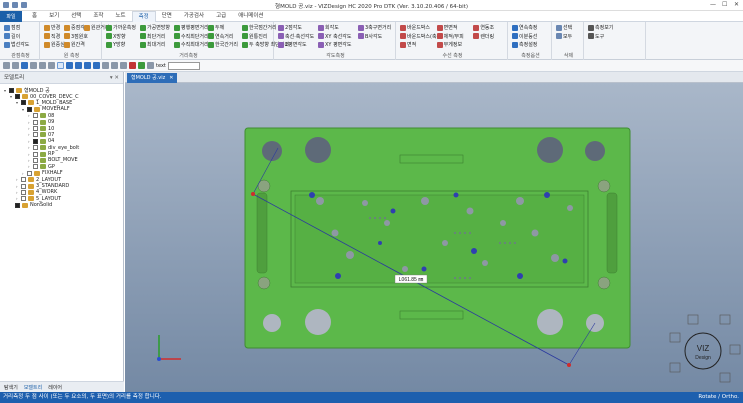 Image resolution: width=743 pixels, height=403 pixels. Describe the element at coordinates (596, 36) in the screenshot. I see `ribbon-button: 도구` at that location.